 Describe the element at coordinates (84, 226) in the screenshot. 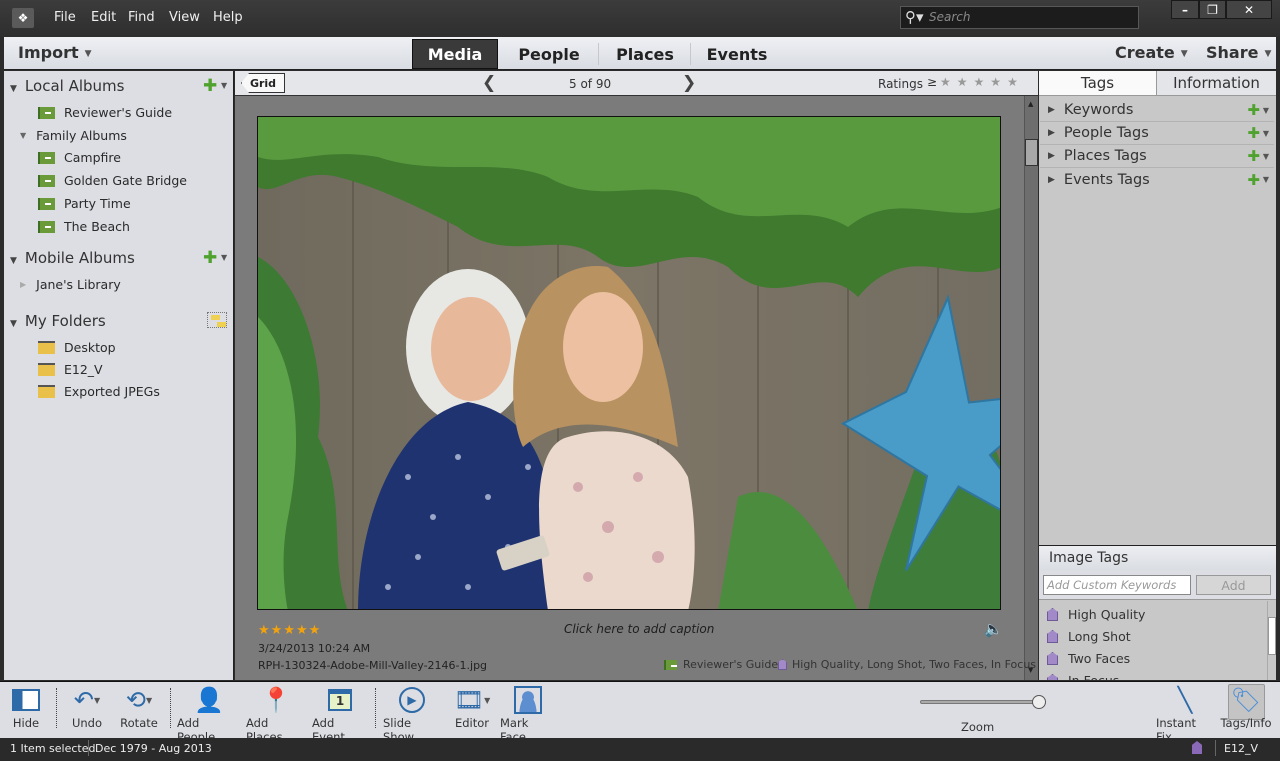

I see `album-item: The Beach` at that location.